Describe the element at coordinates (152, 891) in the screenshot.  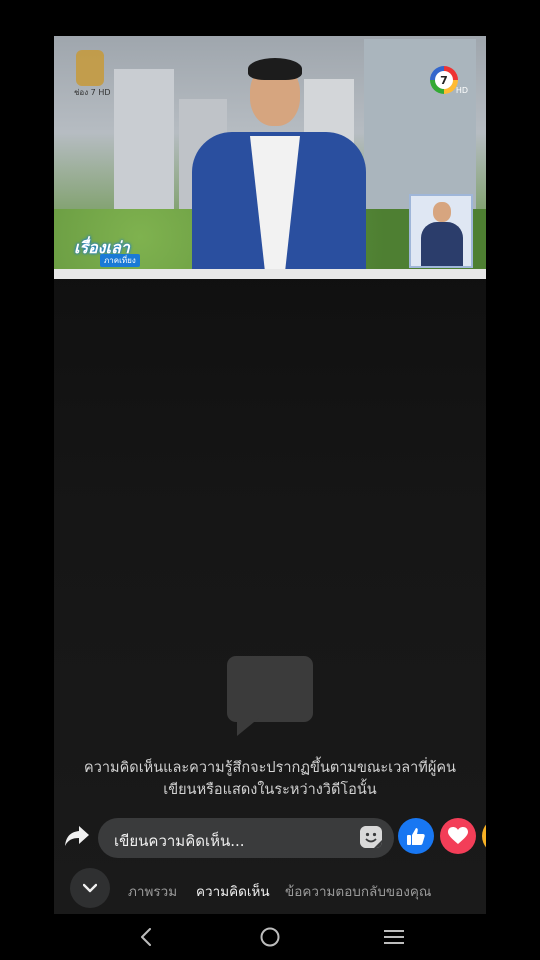
I see `tab-overview: ภาพรวม` at that location.